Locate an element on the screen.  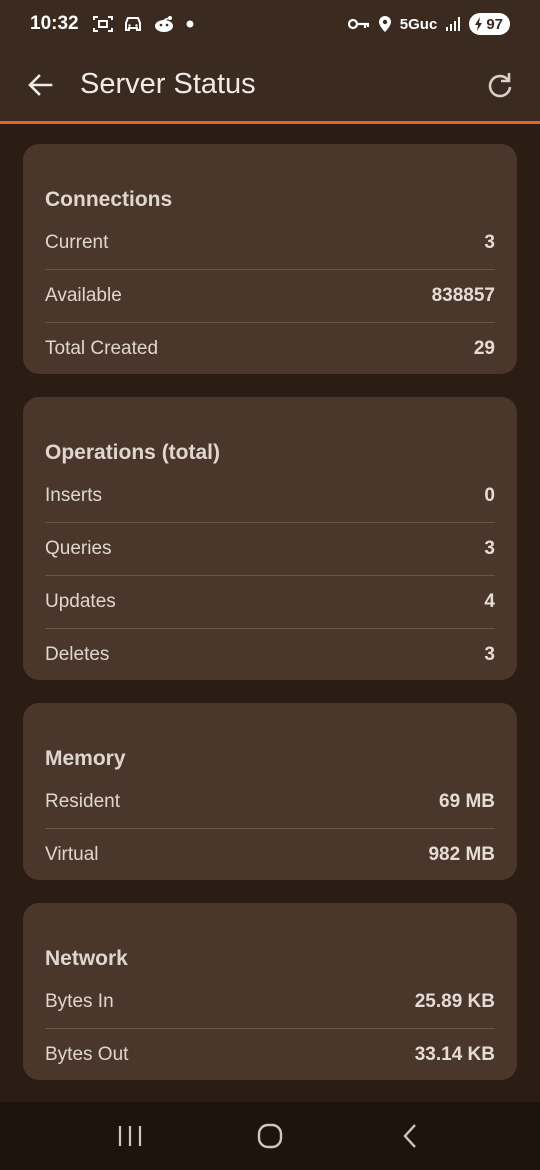
stat-row: Bytes In 25.89 KB is located at coordinates (270, 1001).